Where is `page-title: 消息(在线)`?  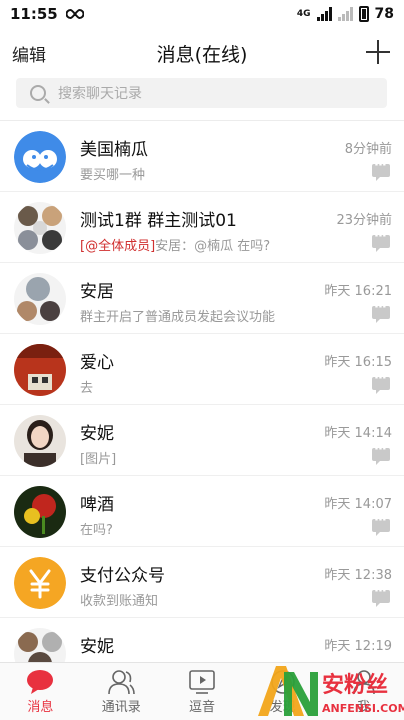 page-title: 消息(在线) is located at coordinates (202, 54).